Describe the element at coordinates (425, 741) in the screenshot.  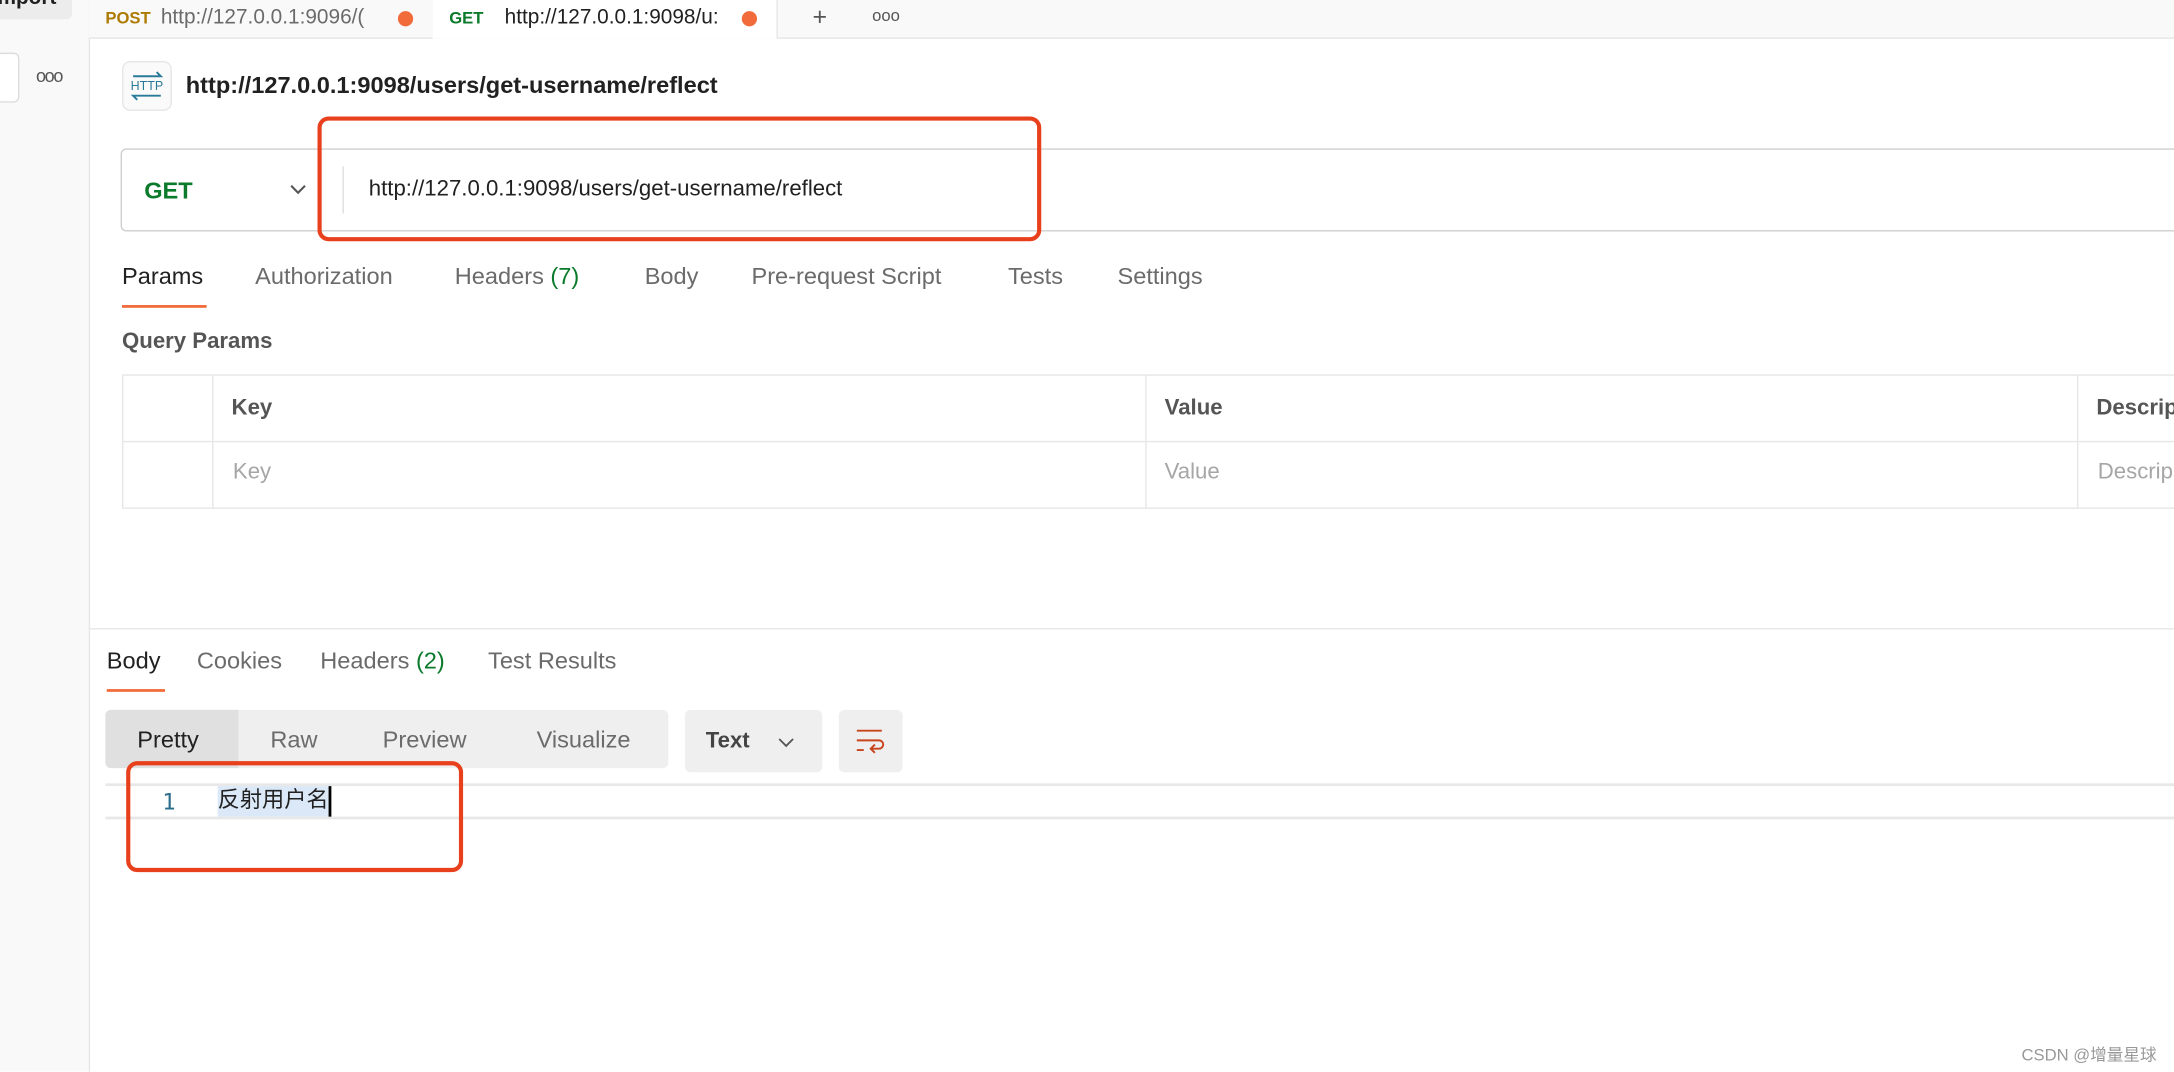
I see `view-preview: Preview` at that location.